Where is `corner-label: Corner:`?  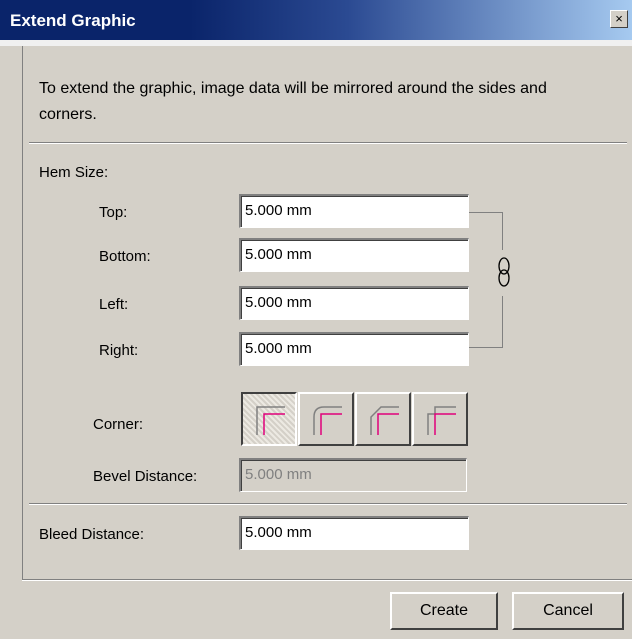 corner-label: Corner: is located at coordinates (118, 424).